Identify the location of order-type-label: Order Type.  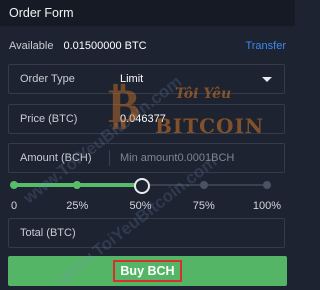
(47, 79).